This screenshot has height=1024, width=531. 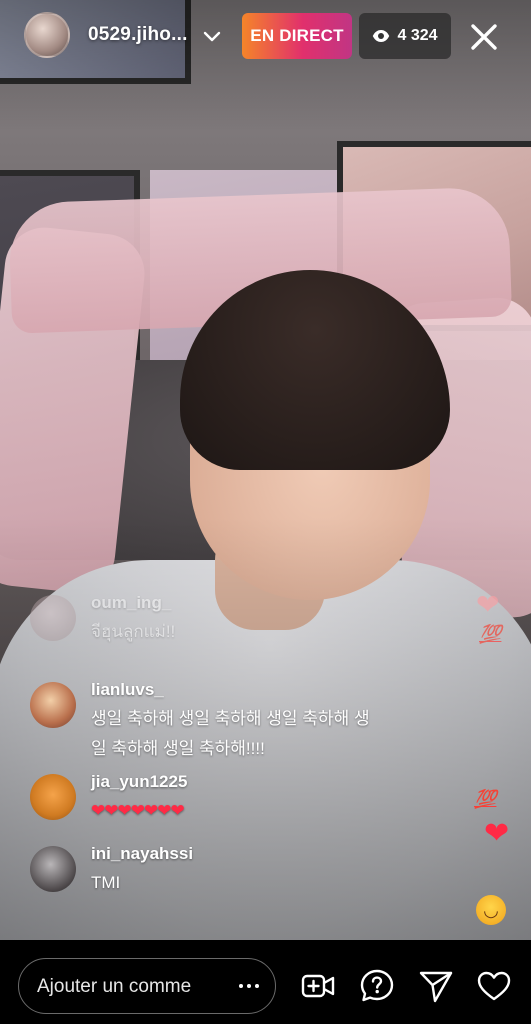 I want to click on commenter-username: ini_nayahssi, so click(x=142, y=854).